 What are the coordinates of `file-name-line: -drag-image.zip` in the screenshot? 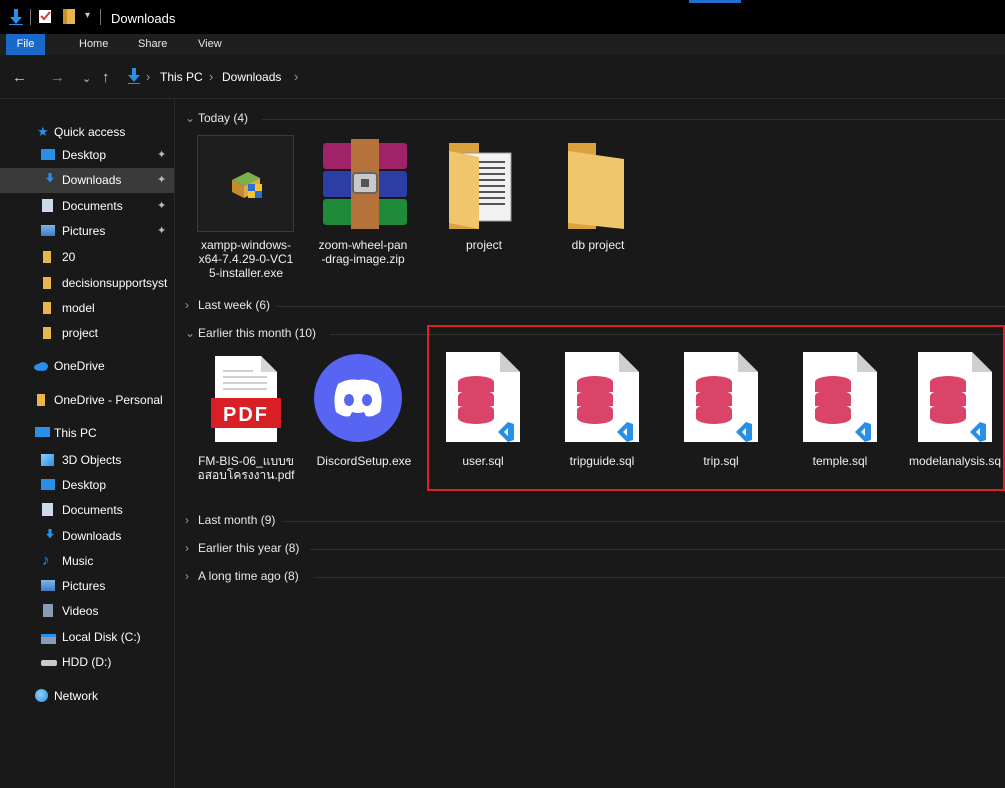 It's located at (363, 259).